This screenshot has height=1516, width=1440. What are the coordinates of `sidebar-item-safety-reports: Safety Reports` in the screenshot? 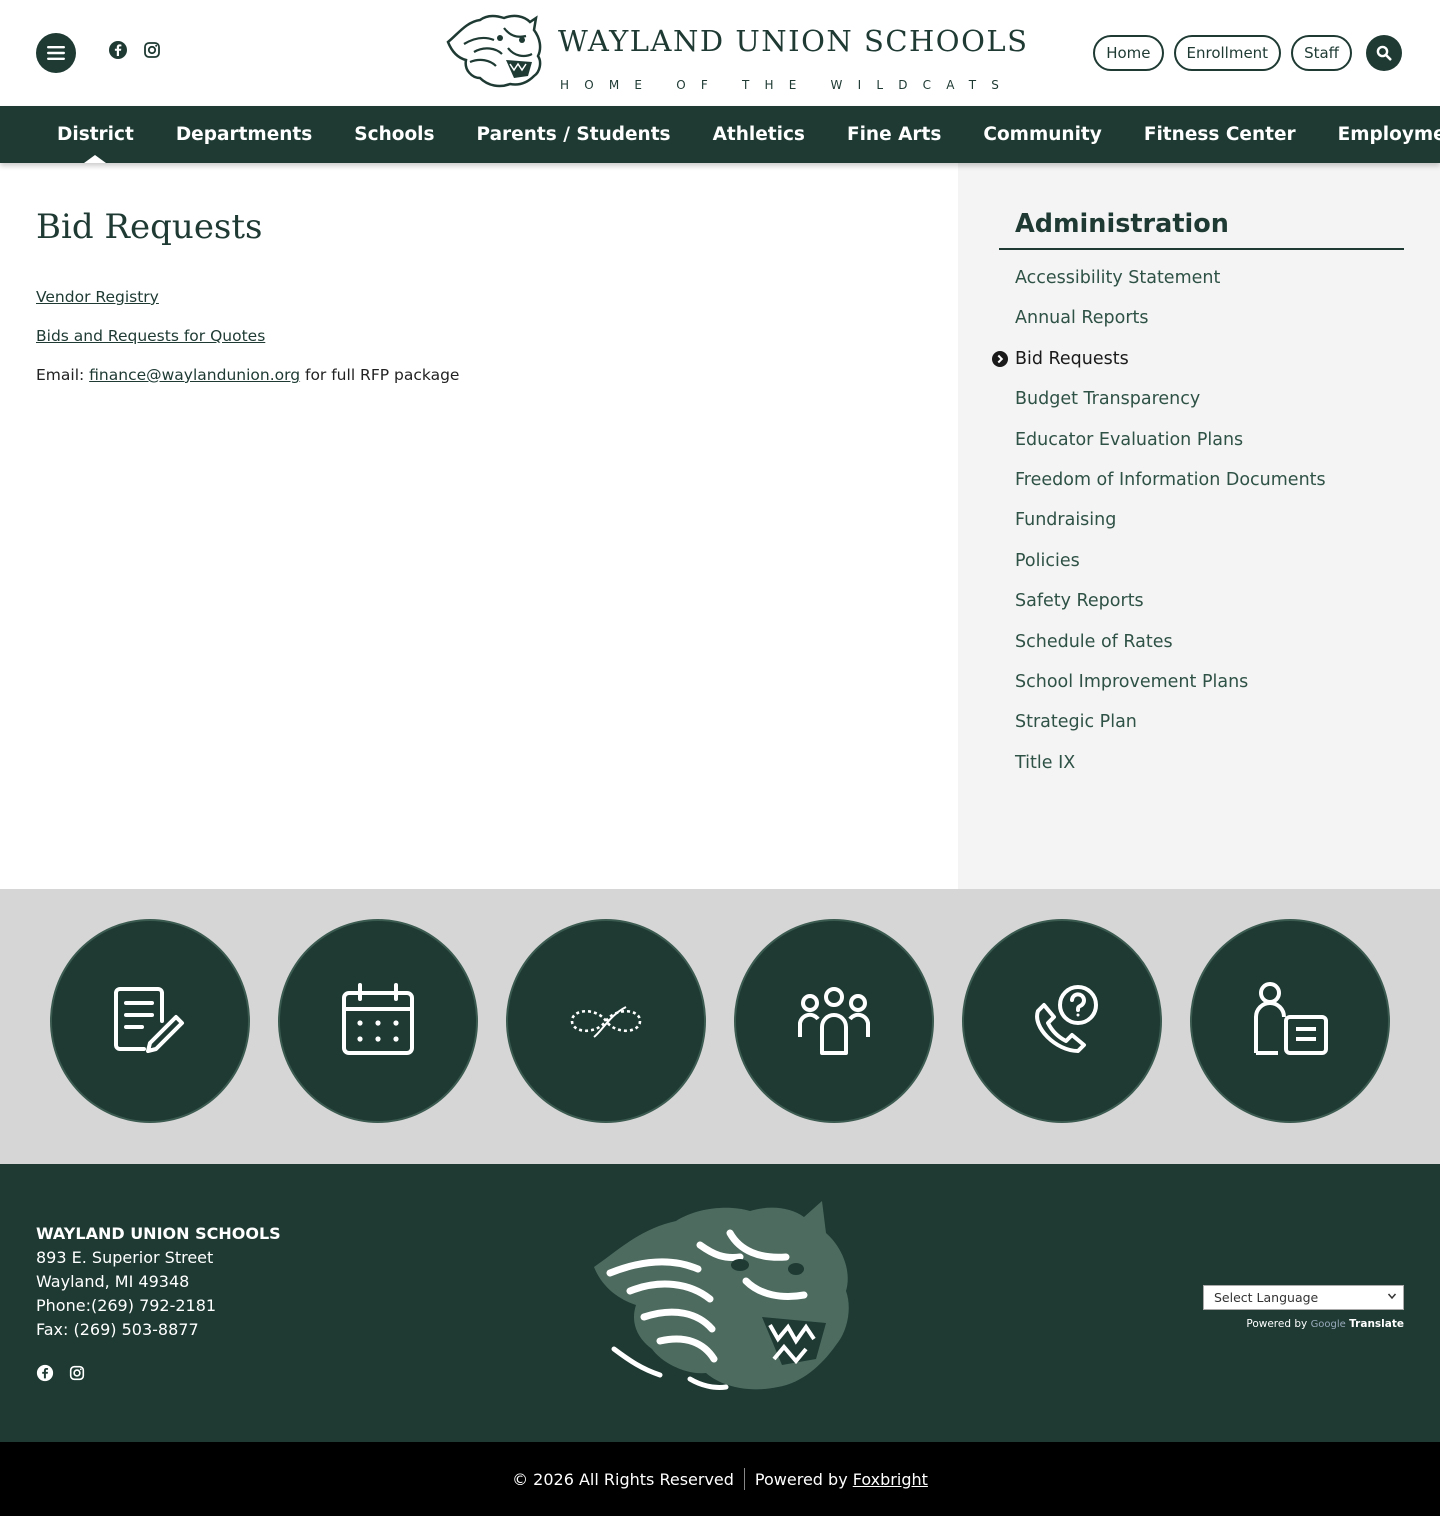 It's located at (1170, 606).